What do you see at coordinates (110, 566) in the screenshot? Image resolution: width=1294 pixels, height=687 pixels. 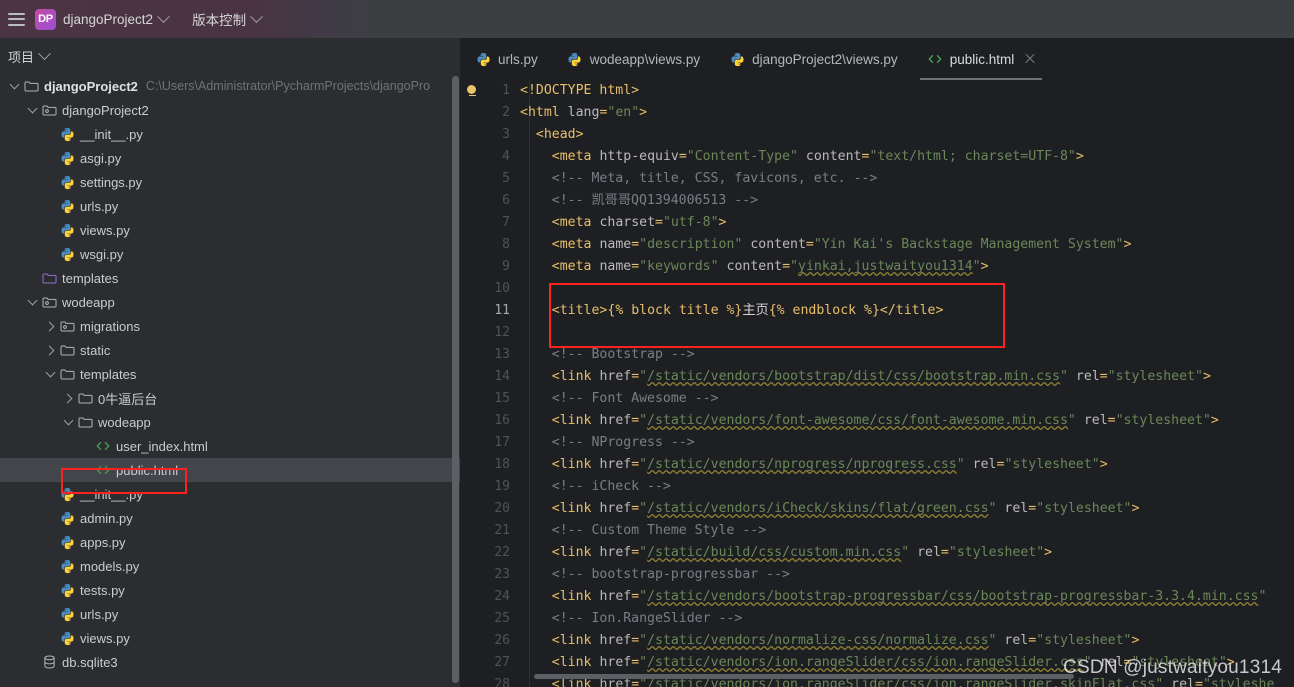 I see `tree-item-label: models.py` at bounding box center [110, 566].